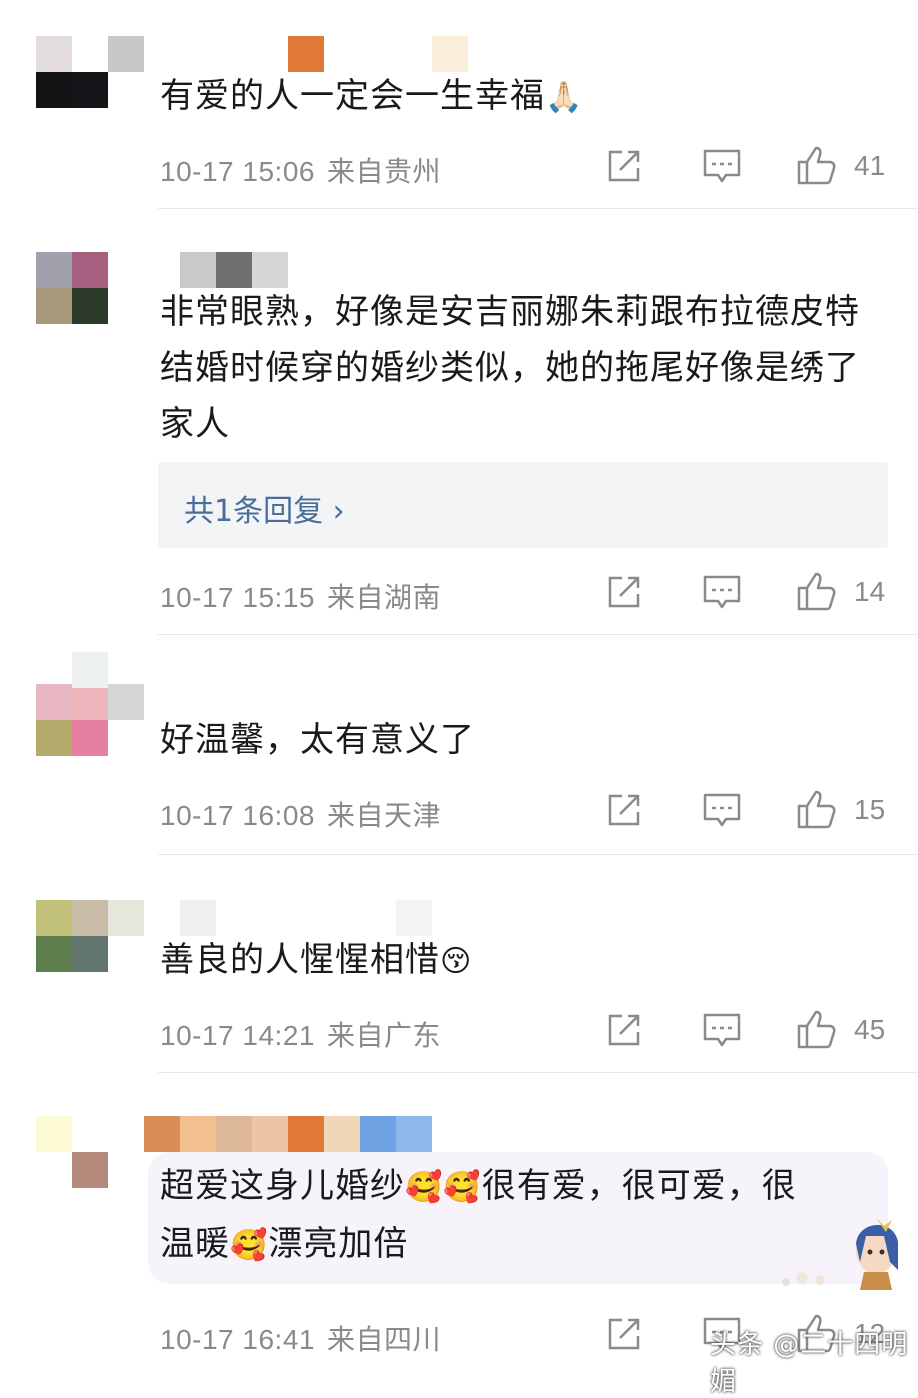 Image resolution: width=918 pixels, height=1398 pixels. I want to click on reply-expander: 共1条回复 ›, so click(523, 505).